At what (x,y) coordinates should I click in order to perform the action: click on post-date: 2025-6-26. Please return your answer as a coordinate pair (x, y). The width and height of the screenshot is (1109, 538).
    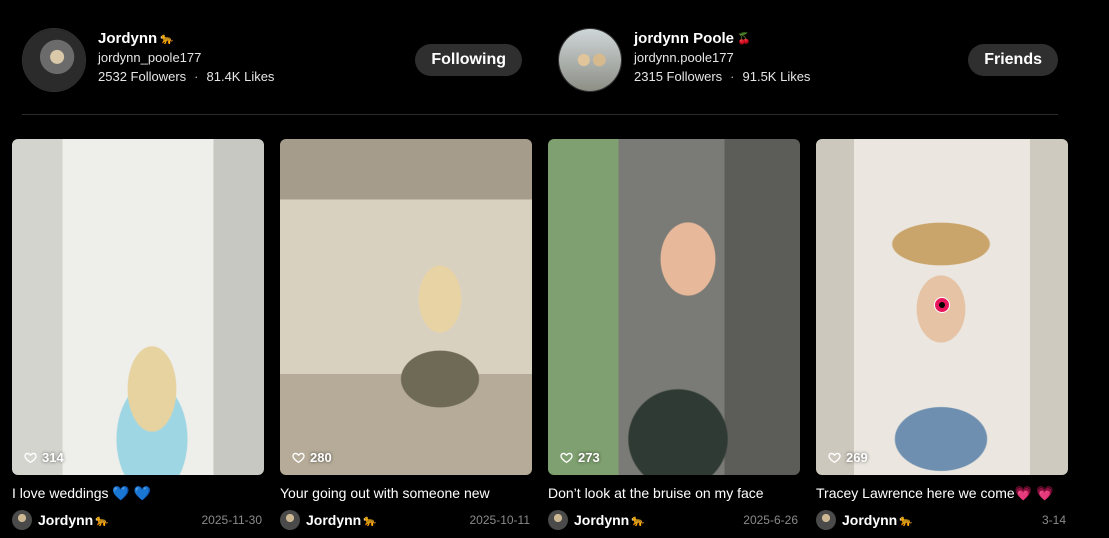
    Looking at the image, I should click on (770, 520).